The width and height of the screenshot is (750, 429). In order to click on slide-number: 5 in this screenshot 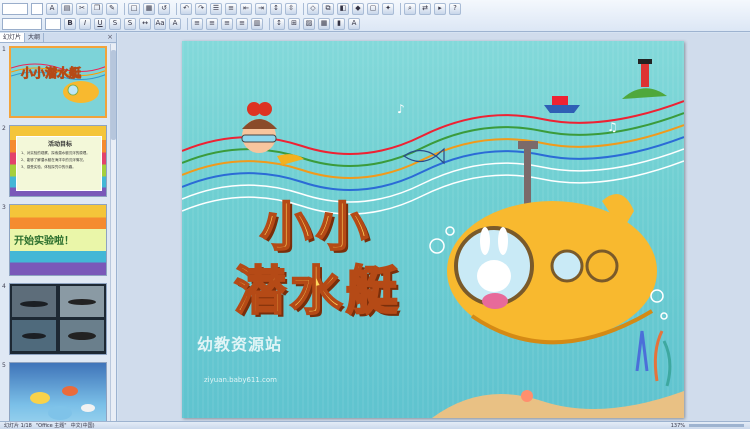, I will do `click(4, 365)`.